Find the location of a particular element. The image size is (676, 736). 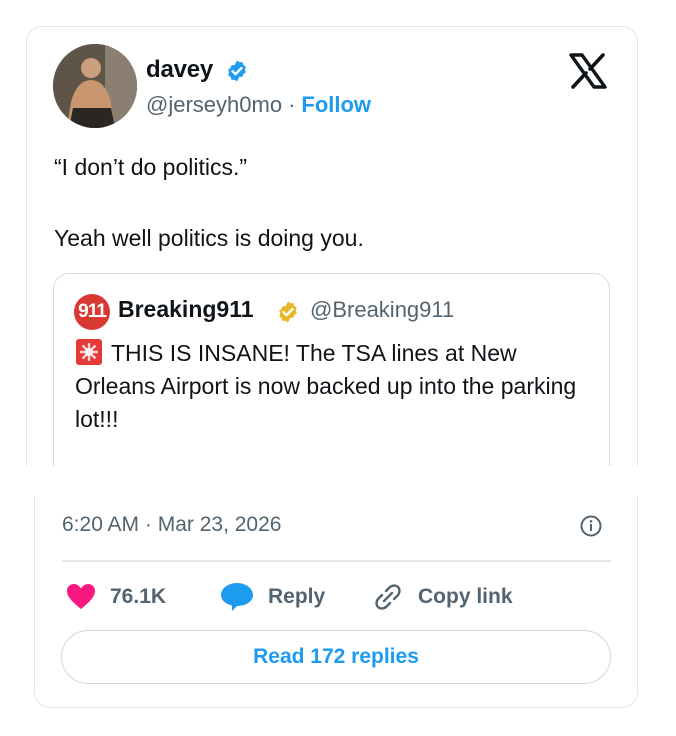

like-button: 76.1K is located at coordinates (116, 597).